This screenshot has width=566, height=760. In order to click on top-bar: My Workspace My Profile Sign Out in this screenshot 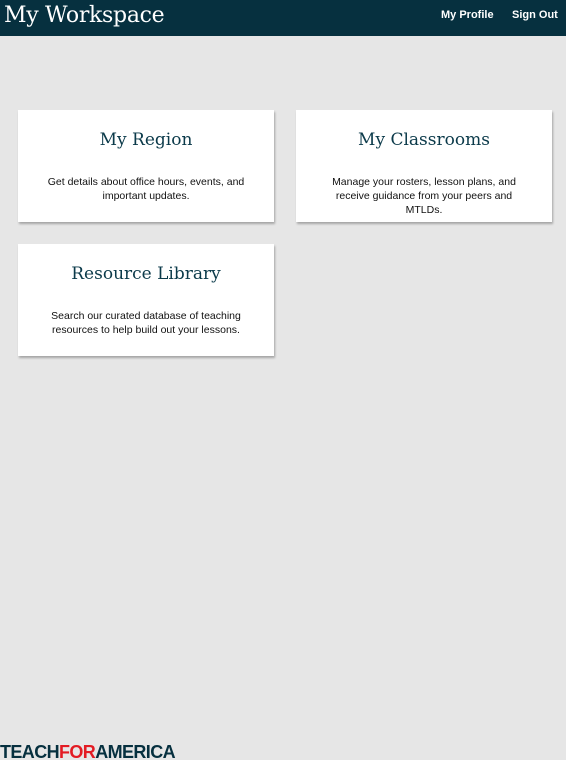, I will do `click(283, 18)`.